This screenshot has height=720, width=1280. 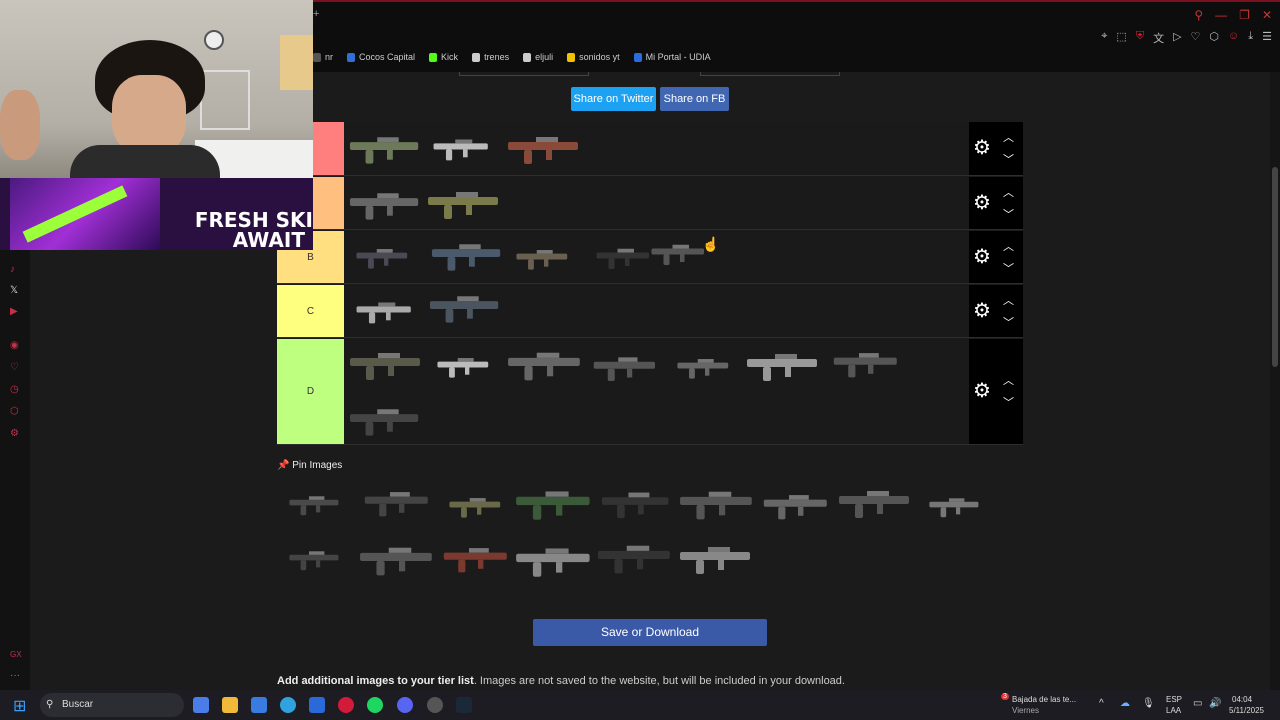 I want to click on screenshot-icon: ⬚, so click(x=1121, y=38).